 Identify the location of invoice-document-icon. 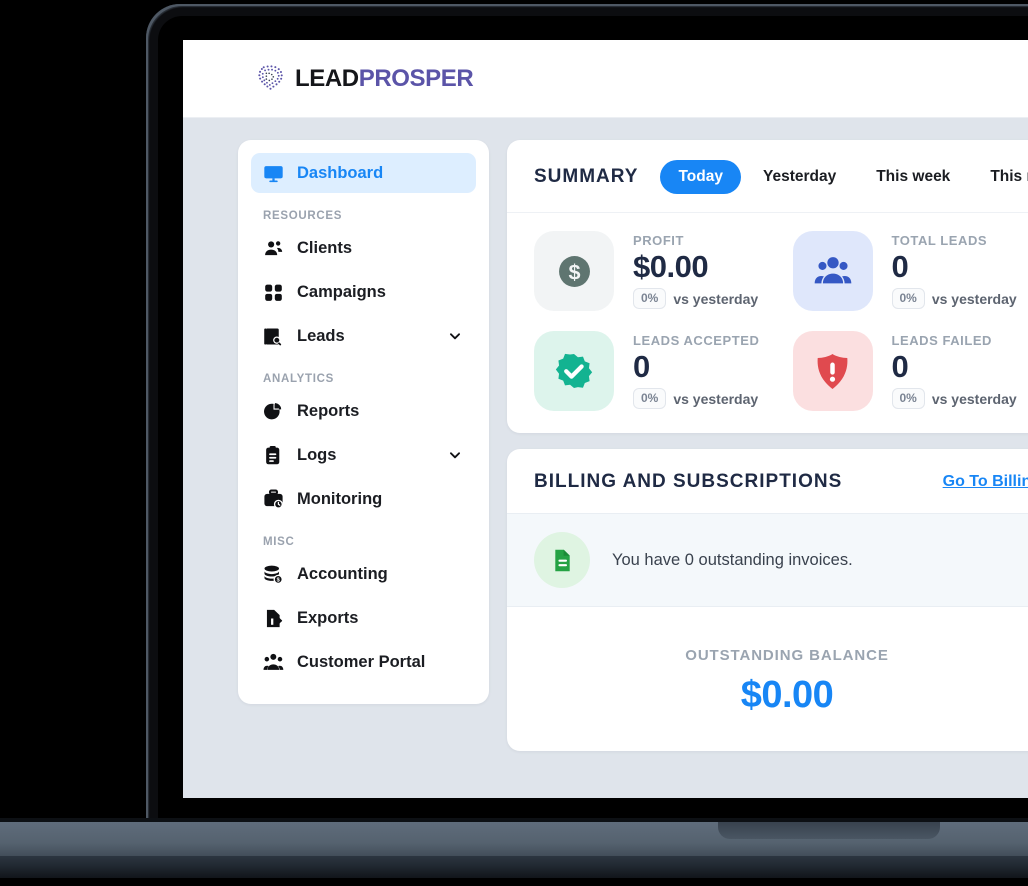
(562, 560).